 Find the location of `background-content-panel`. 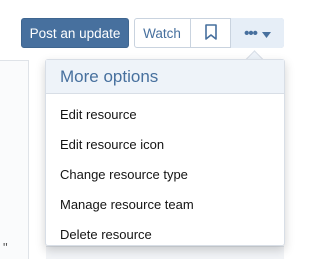

background-content-panel is located at coordinates (14, 159).